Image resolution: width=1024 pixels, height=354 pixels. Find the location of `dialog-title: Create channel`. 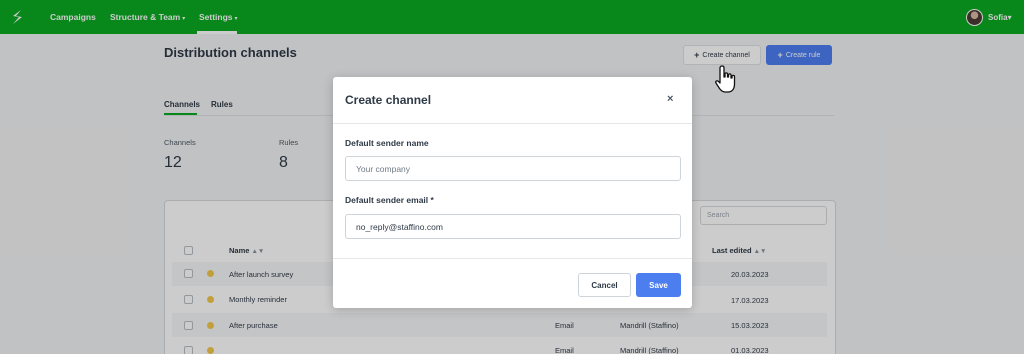

dialog-title: Create channel is located at coordinates (388, 100).